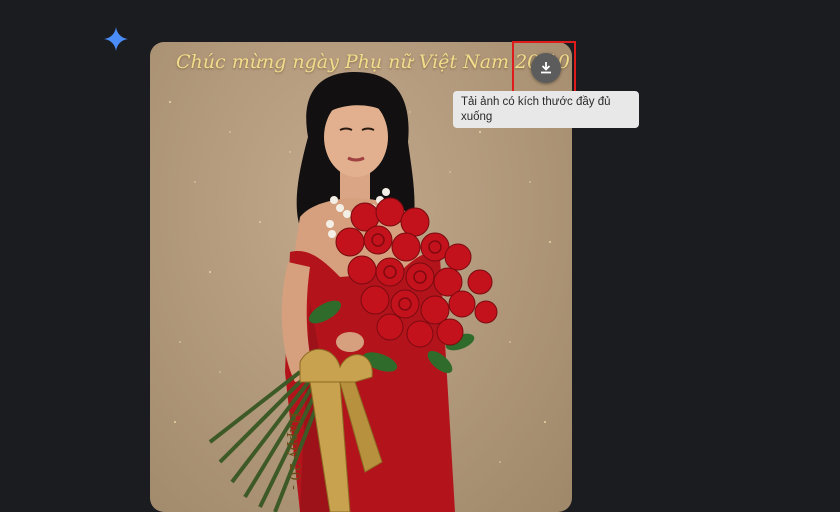 Image resolution: width=840 pixels, height=512 pixels. What do you see at coordinates (544, 67) in the screenshot?
I see `download-highlight-box` at bounding box center [544, 67].